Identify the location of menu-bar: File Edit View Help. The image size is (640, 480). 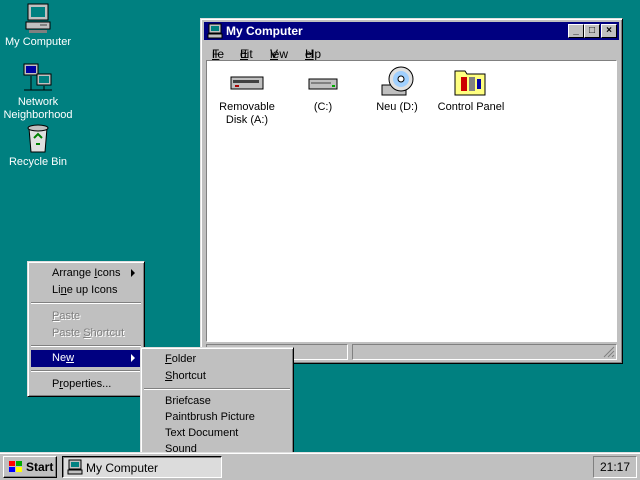
(267, 54).